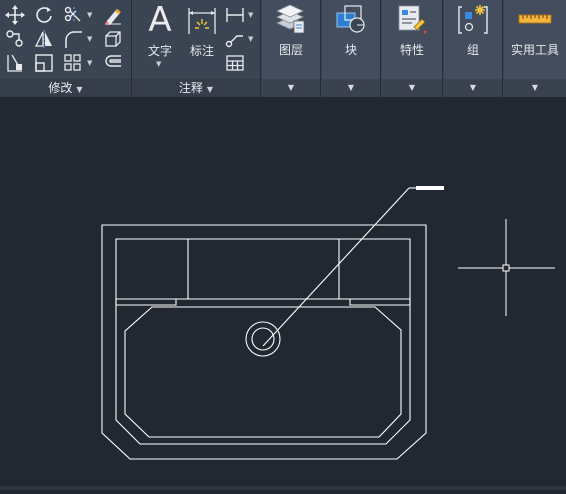  Describe the element at coordinates (250, 39) in the screenshot. I see `leader-dropdown-caret: ▼` at that location.